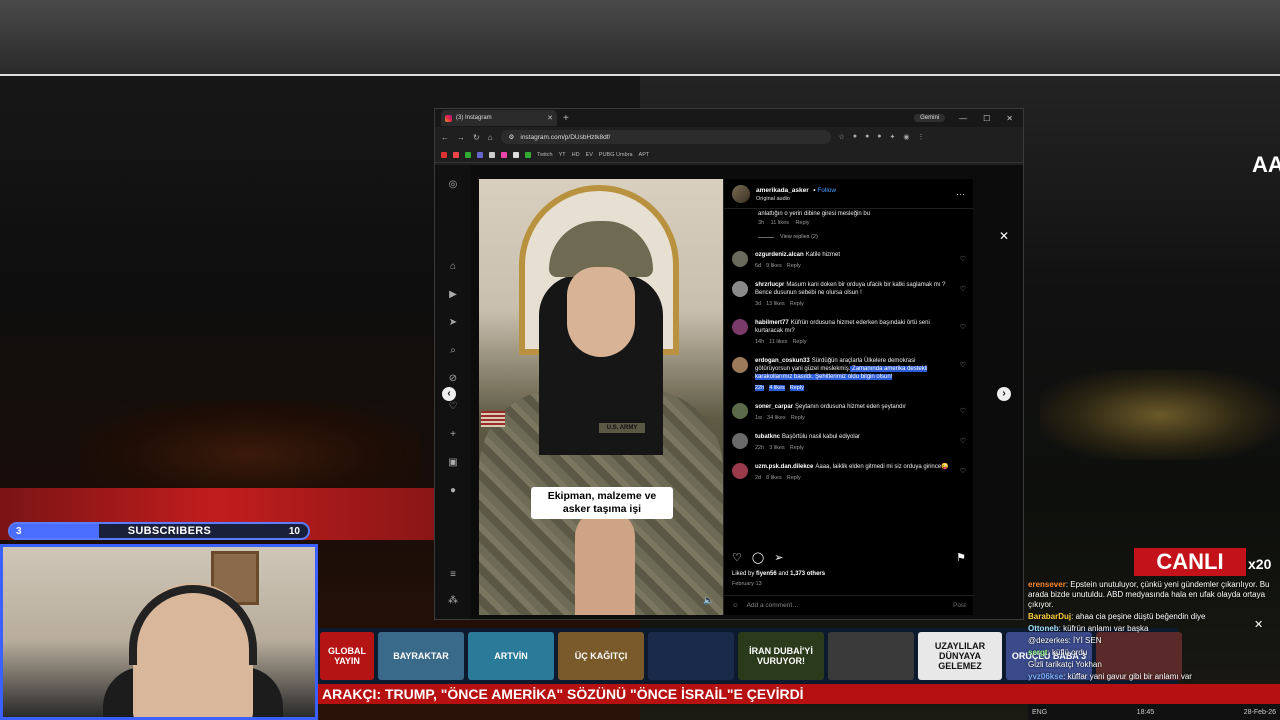  I want to click on reply-button: Reply, so click(802, 223).